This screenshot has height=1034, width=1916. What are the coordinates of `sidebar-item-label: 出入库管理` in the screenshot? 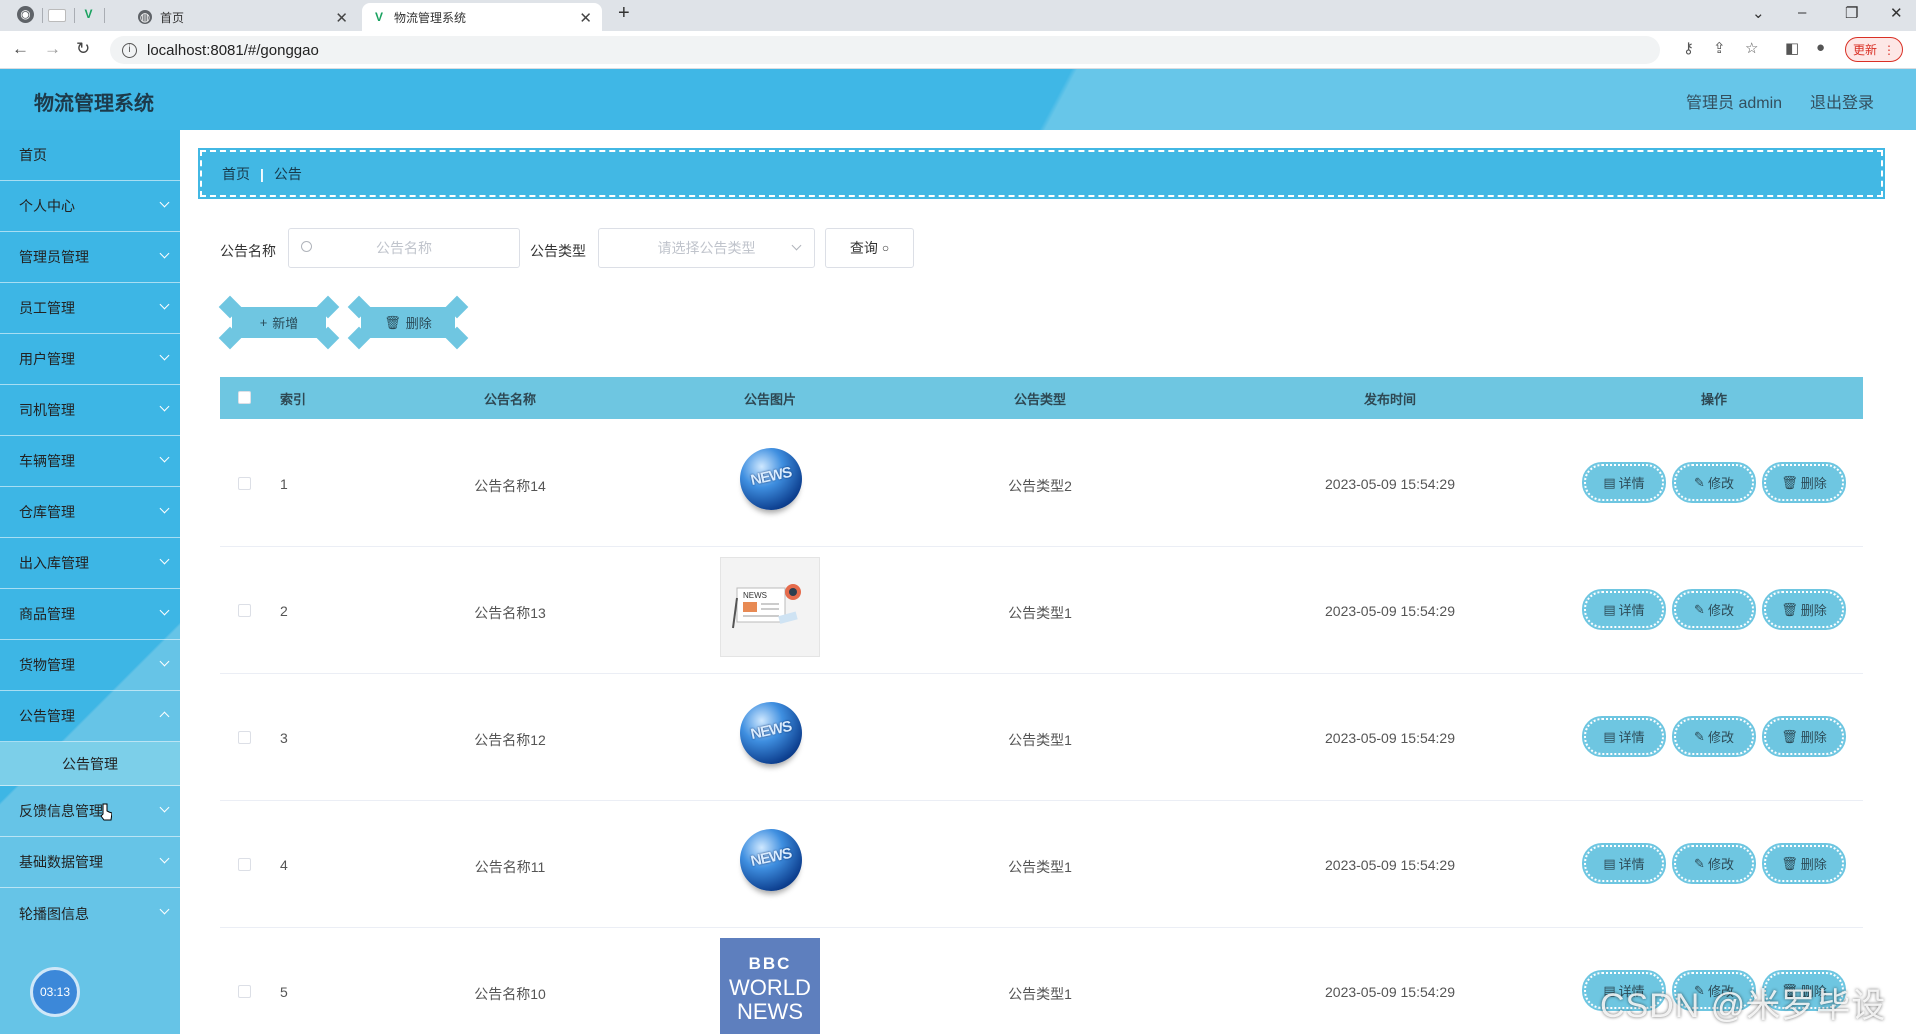 It's located at (54, 563).